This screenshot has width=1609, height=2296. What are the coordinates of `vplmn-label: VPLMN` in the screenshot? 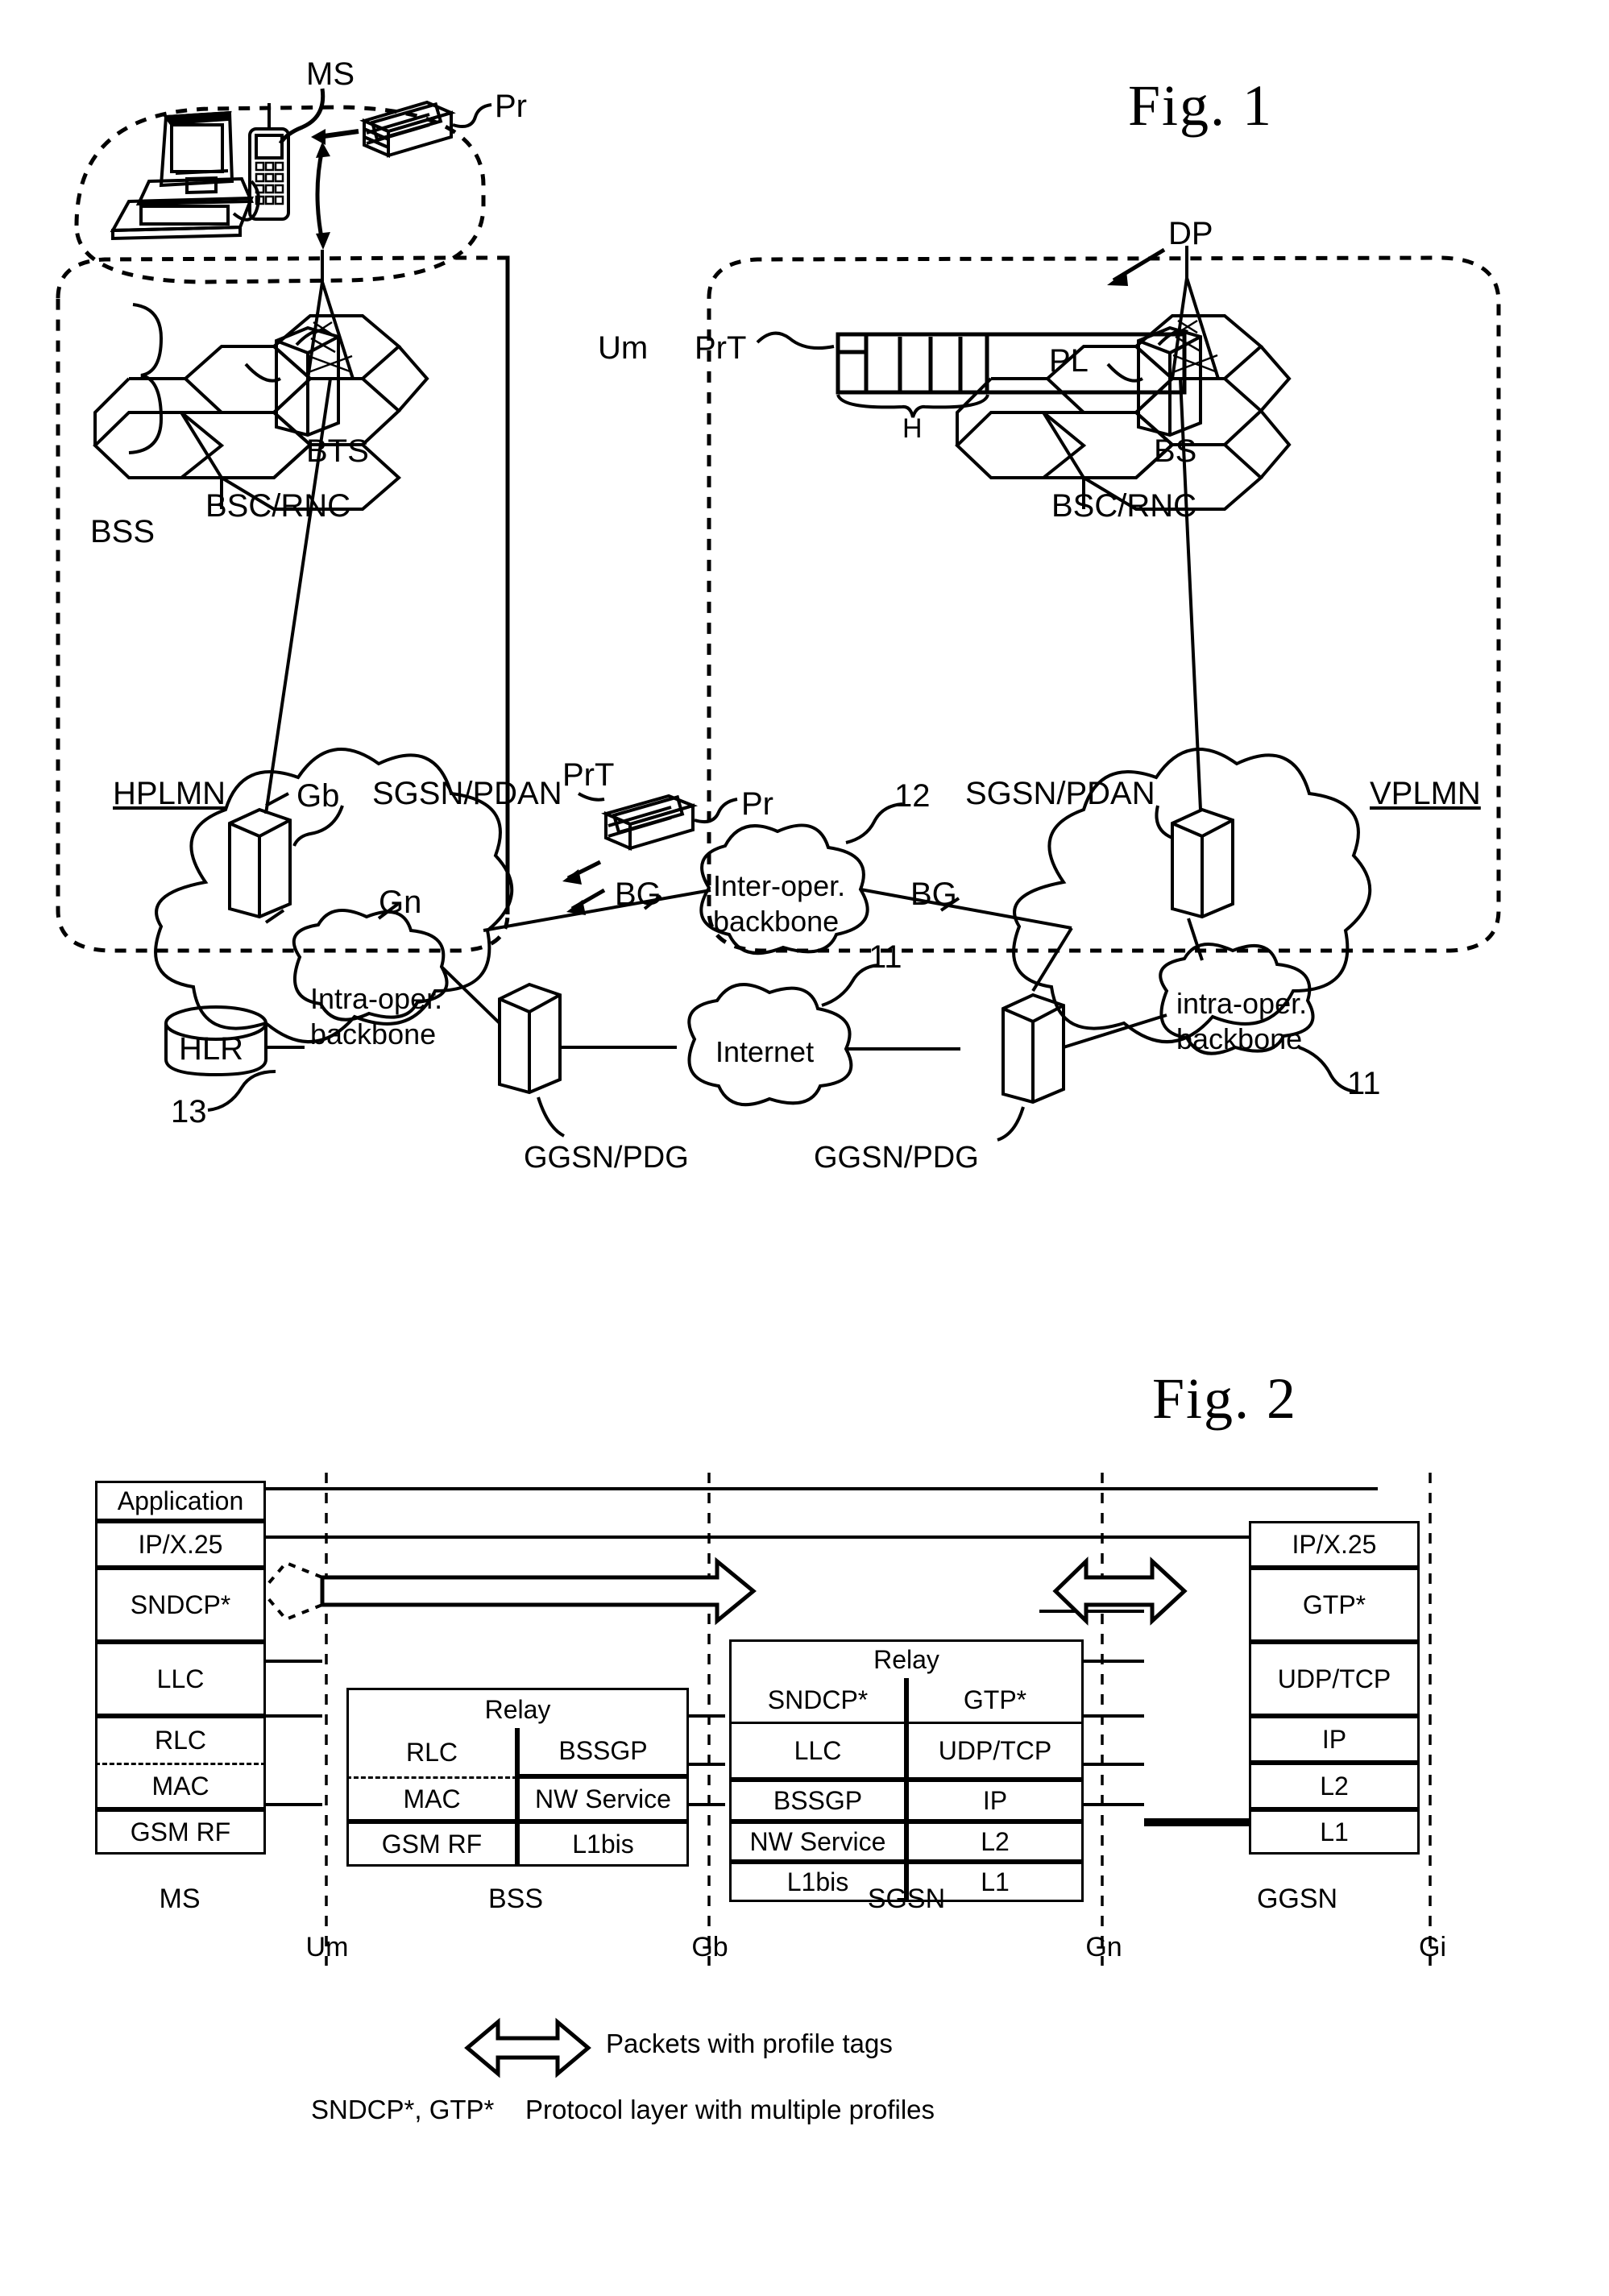 It's located at (1425, 793).